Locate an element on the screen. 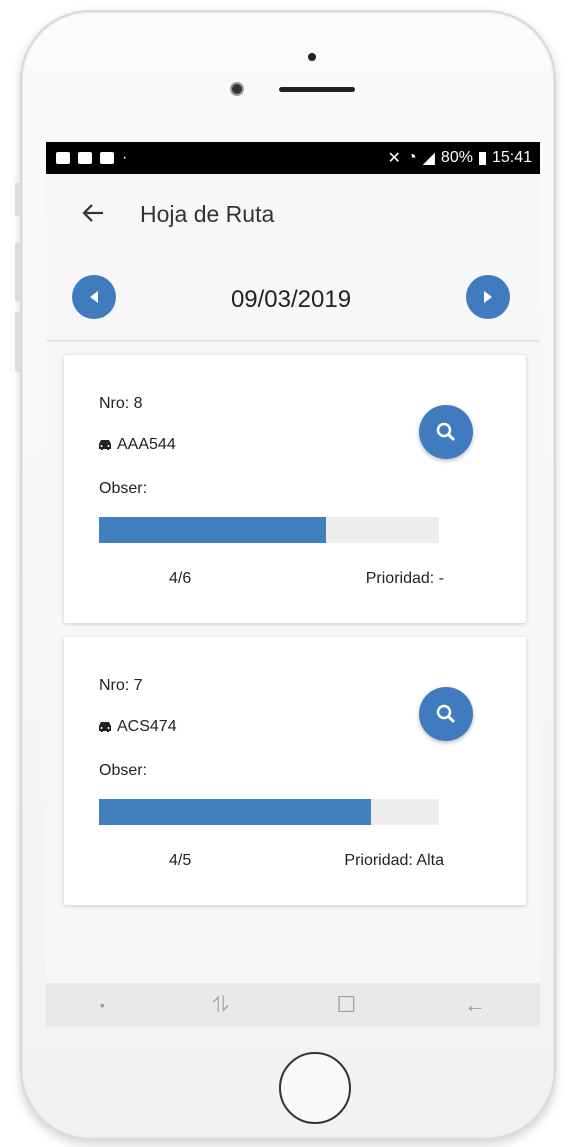 This screenshot has height=1147, width=570. chevron-left-icon is located at coordinates (94, 297).